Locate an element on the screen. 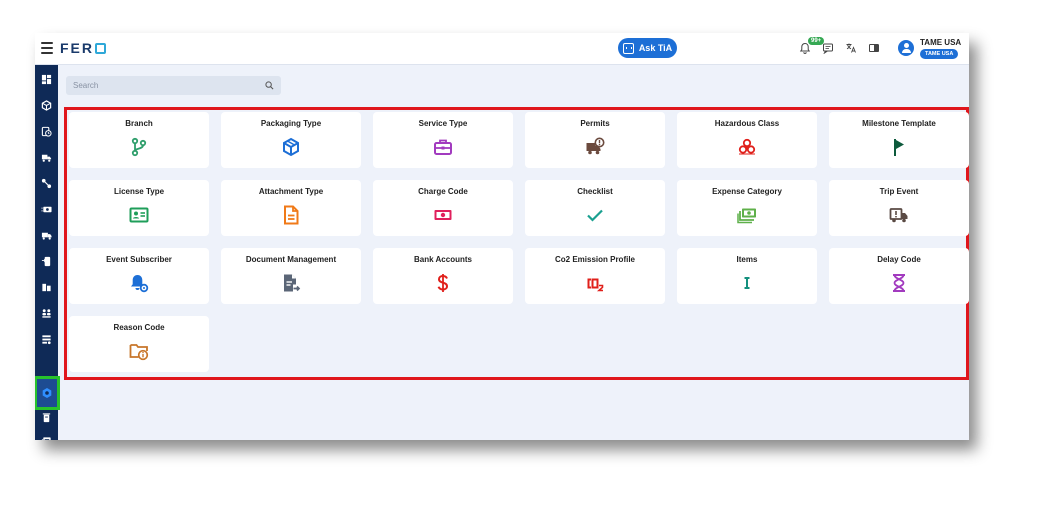  card-label: Packaging Type is located at coordinates (291, 123).